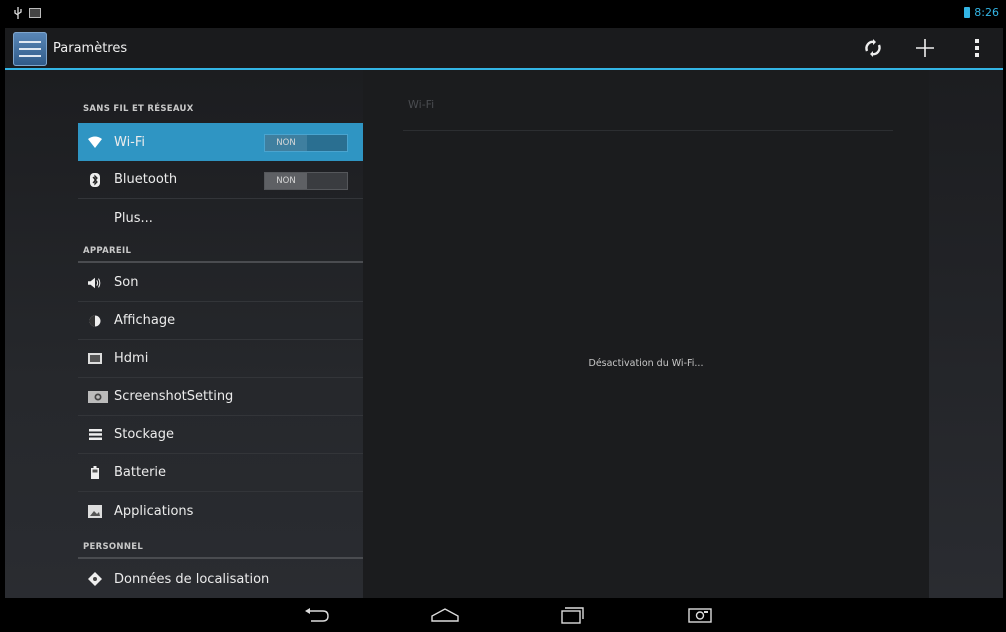 The width and height of the screenshot is (1006, 632). I want to click on settings-item-sound: Son, so click(220, 283).